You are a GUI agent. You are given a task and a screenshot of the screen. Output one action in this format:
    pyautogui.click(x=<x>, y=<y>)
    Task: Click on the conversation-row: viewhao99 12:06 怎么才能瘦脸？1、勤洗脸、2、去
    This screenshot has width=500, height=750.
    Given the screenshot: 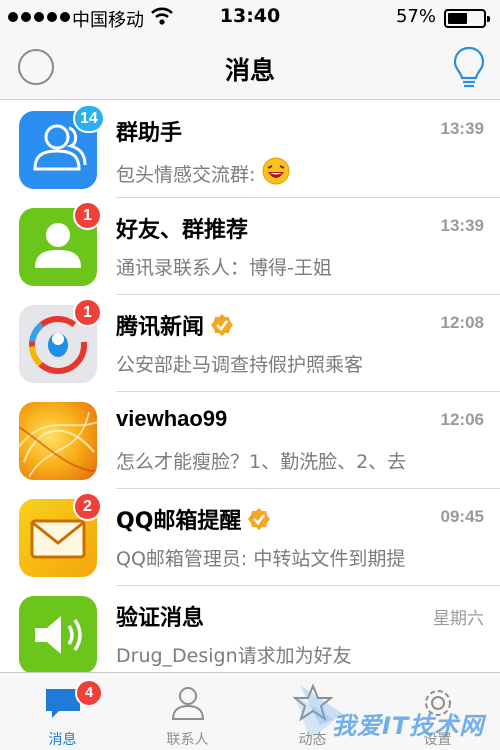 What is the action you would take?
    pyautogui.click(x=250, y=440)
    